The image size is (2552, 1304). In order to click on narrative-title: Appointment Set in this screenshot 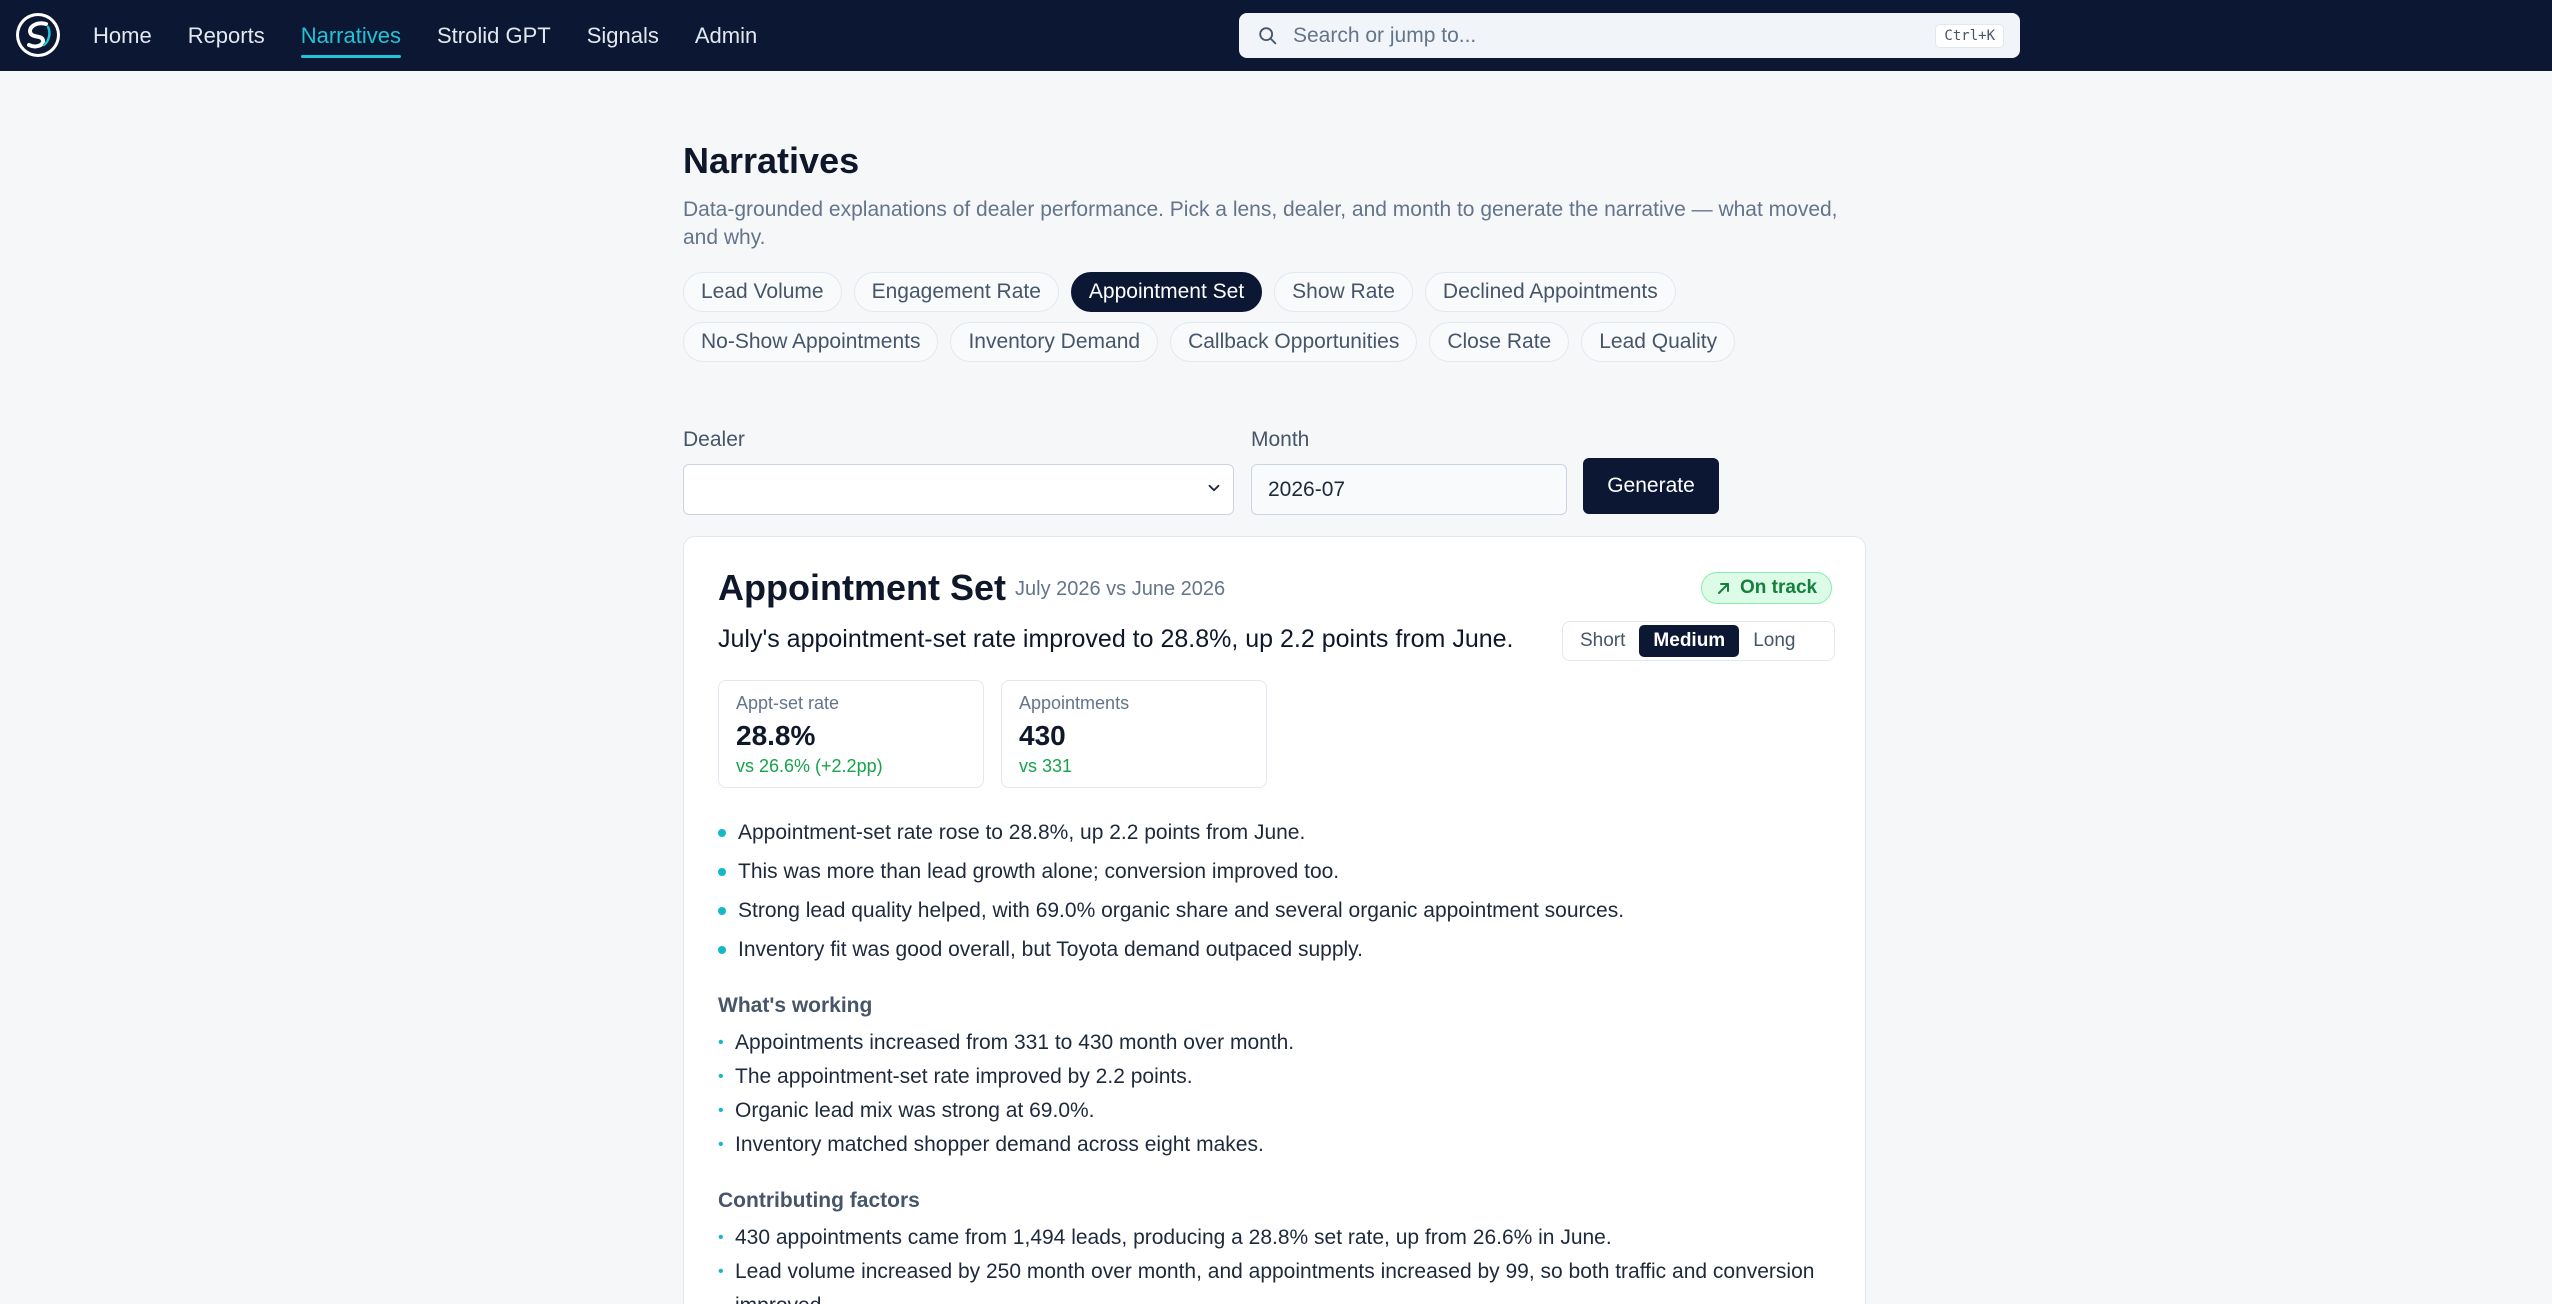, I will do `click(862, 587)`.